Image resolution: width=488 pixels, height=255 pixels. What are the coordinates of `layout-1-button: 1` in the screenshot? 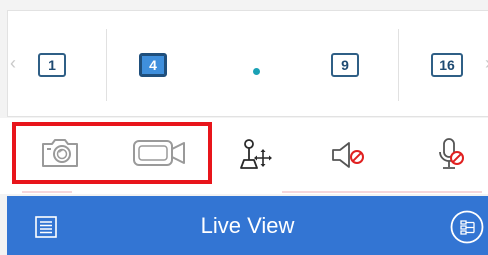 It's located at (52, 65).